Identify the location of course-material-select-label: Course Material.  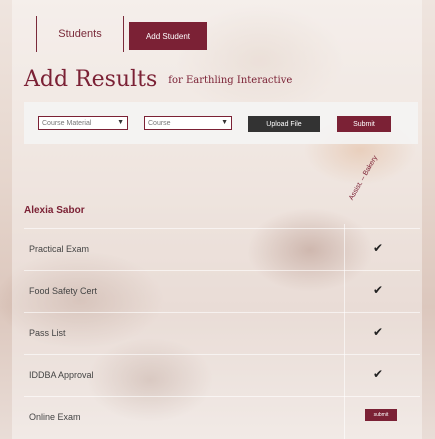
(67, 123).